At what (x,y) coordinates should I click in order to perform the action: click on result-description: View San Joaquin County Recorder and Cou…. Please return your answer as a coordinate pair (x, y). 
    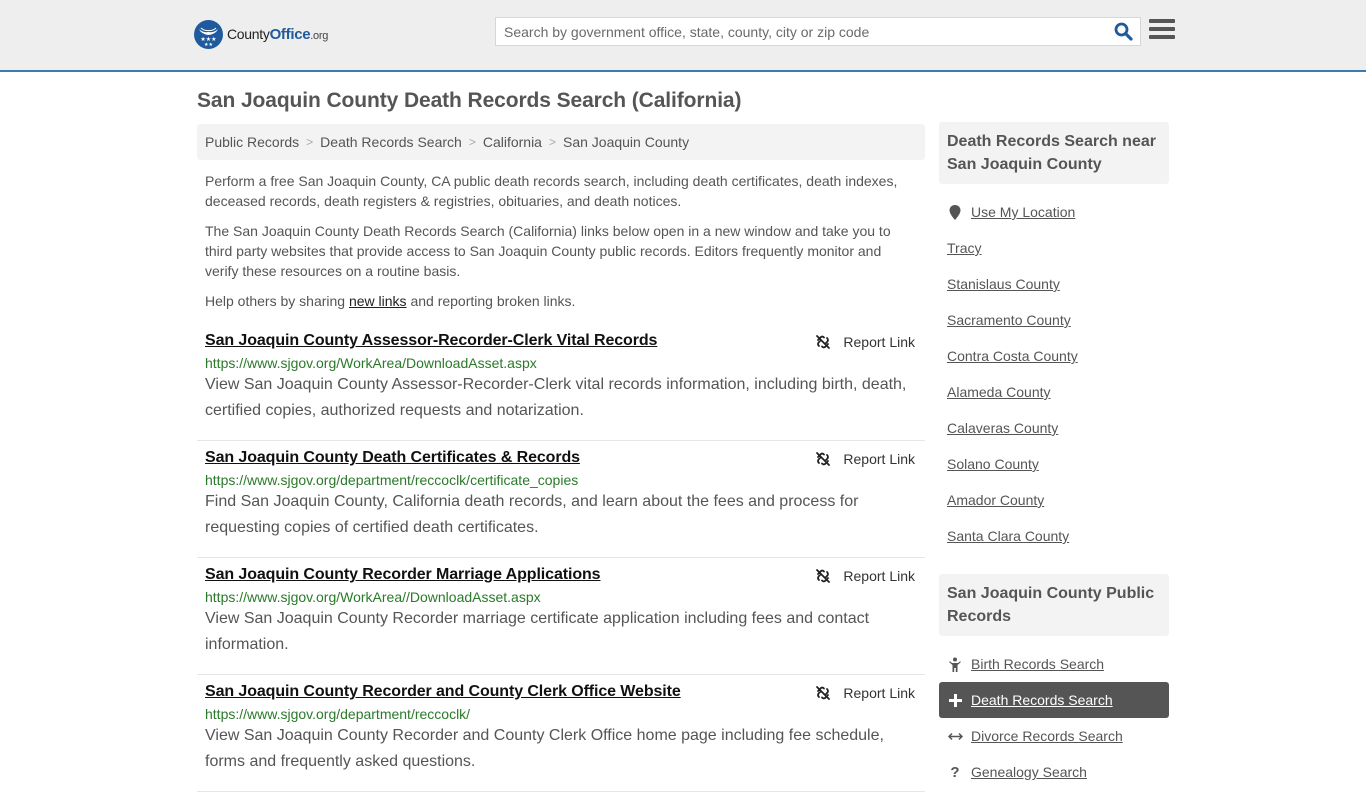
    Looking at the image, I should click on (544, 748).